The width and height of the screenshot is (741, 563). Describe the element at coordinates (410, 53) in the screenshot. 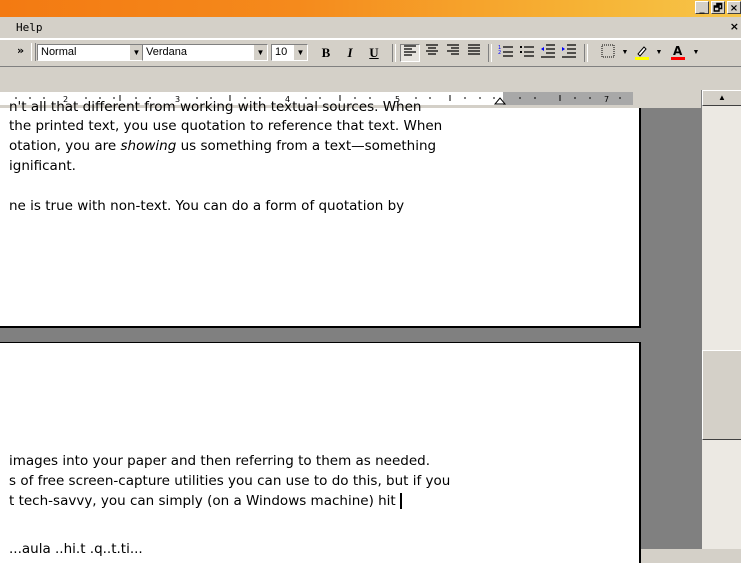

I see `align-left-icon` at that location.